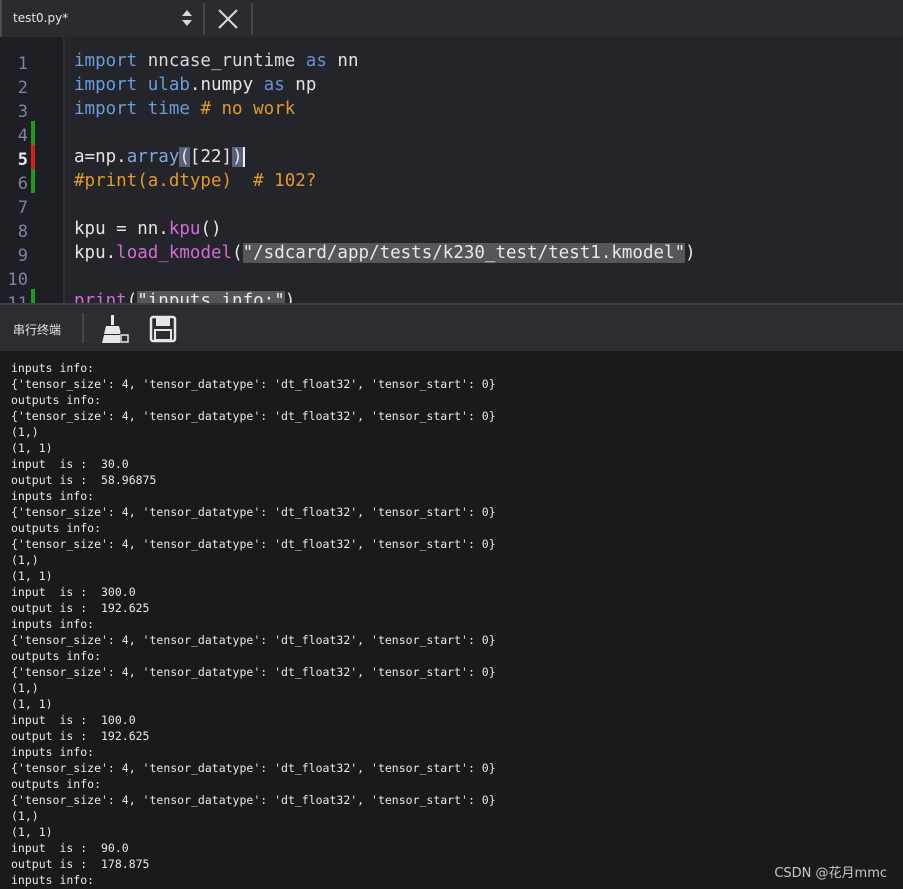 Image resolution: width=903 pixels, height=889 pixels. I want to click on text-cursor, so click(243, 157).